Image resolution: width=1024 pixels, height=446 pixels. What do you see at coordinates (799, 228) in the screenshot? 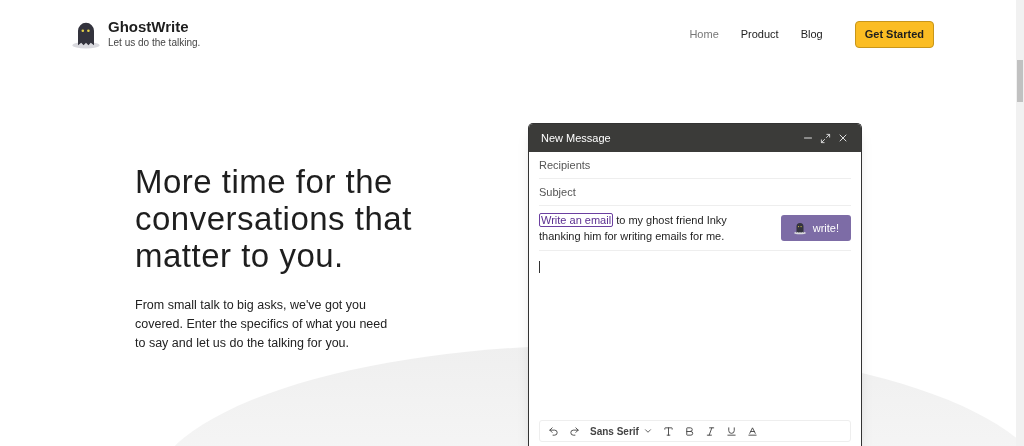
I see `ghost-icon` at bounding box center [799, 228].